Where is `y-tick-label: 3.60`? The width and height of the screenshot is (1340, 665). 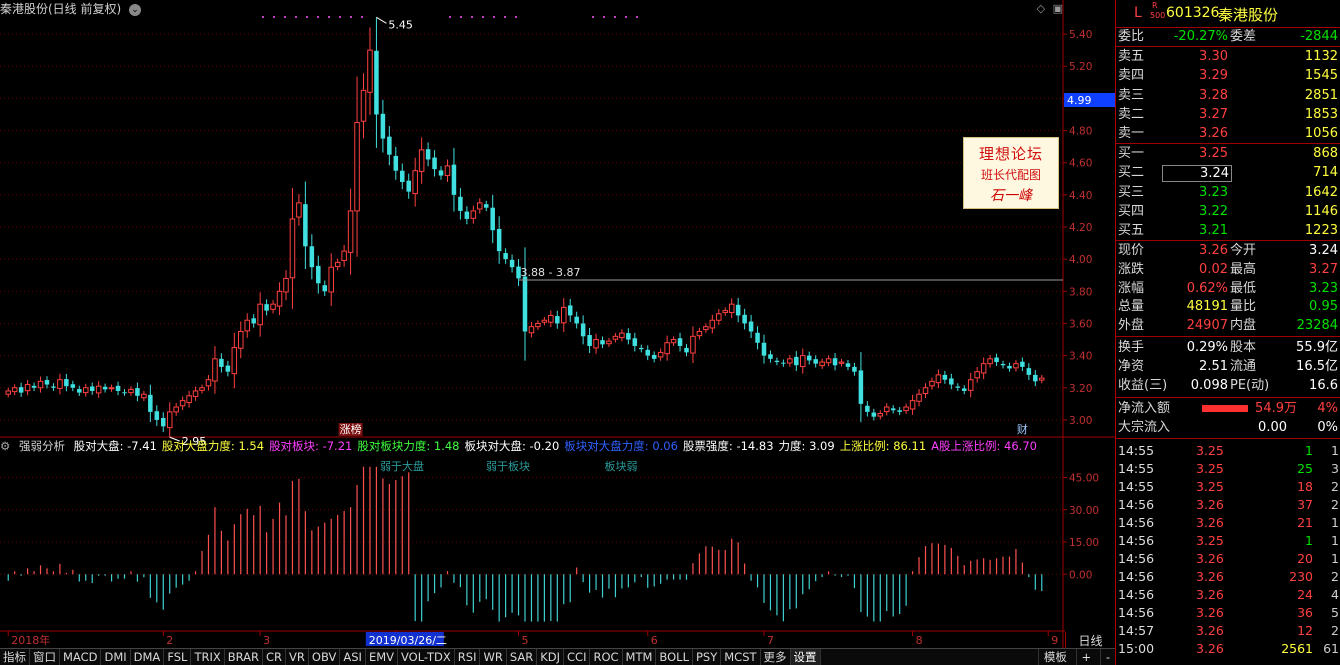
y-tick-label: 3.60 is located at coordinates (1080, 324).